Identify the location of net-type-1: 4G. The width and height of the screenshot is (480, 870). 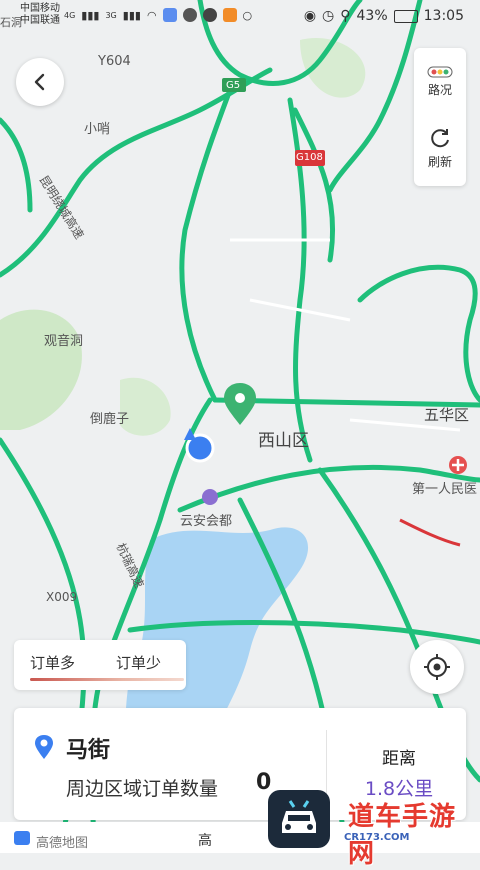
(70, 15).